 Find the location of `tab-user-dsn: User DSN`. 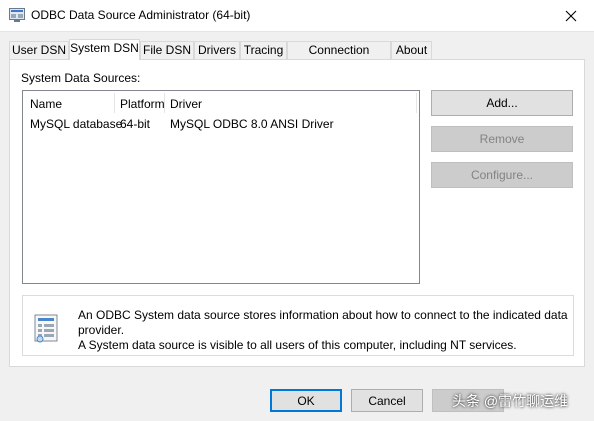

tab-user-dsn: User DSN is located at coordinates (39, 50).